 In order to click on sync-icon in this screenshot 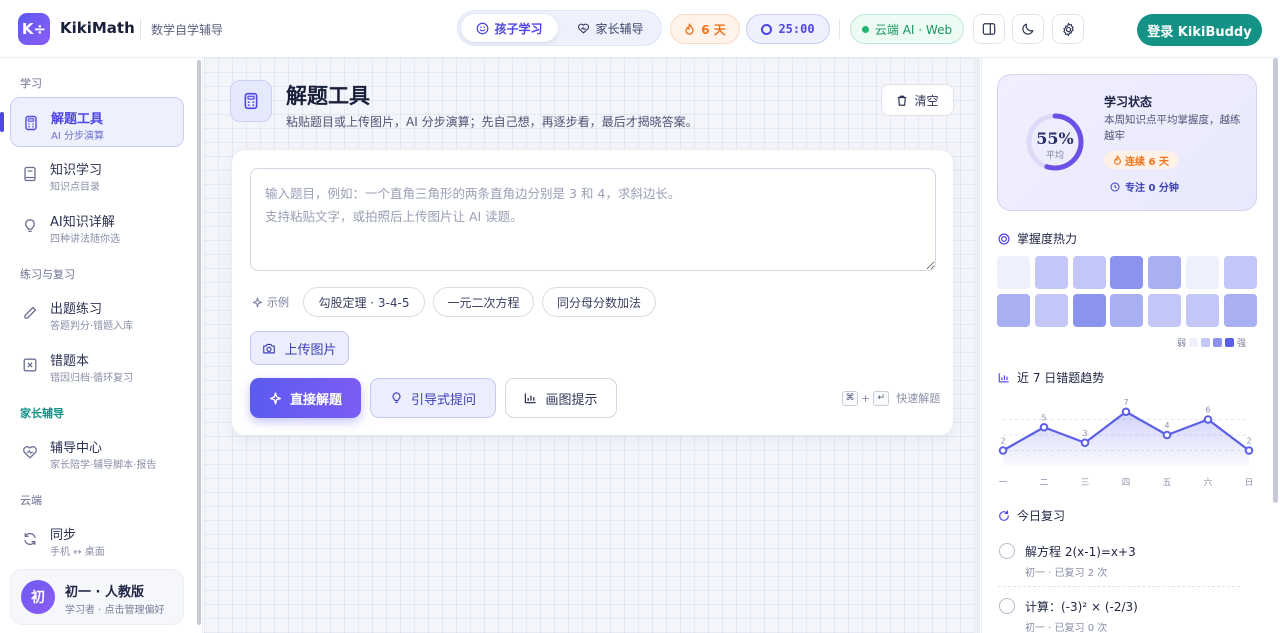, I will do `click(30, 539)`.